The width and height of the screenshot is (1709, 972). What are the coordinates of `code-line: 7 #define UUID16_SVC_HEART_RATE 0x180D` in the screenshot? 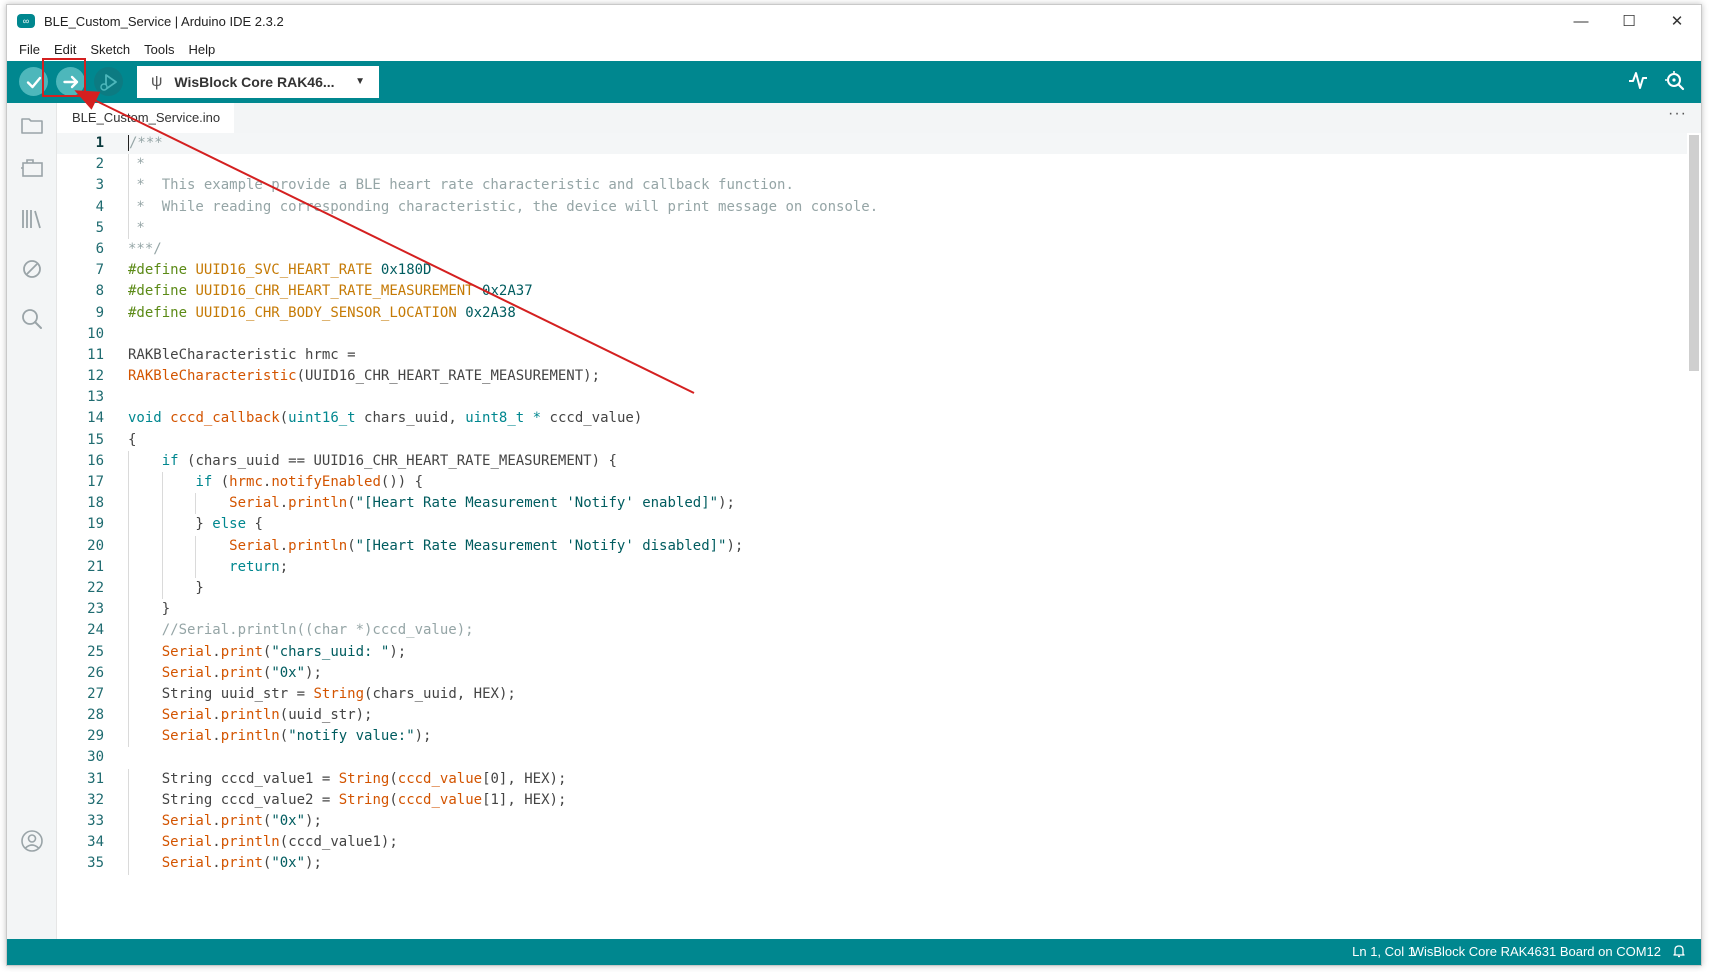 It's located at (872, 270).